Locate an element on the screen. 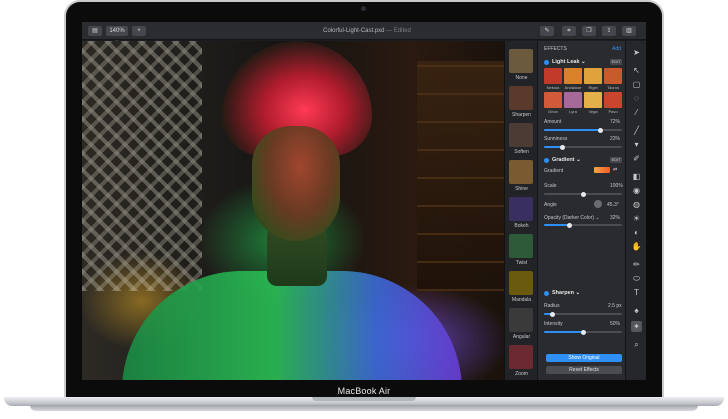 This screenshot has width=728, height=419. intensity-slider-fill is located at coordinates (563, 332).